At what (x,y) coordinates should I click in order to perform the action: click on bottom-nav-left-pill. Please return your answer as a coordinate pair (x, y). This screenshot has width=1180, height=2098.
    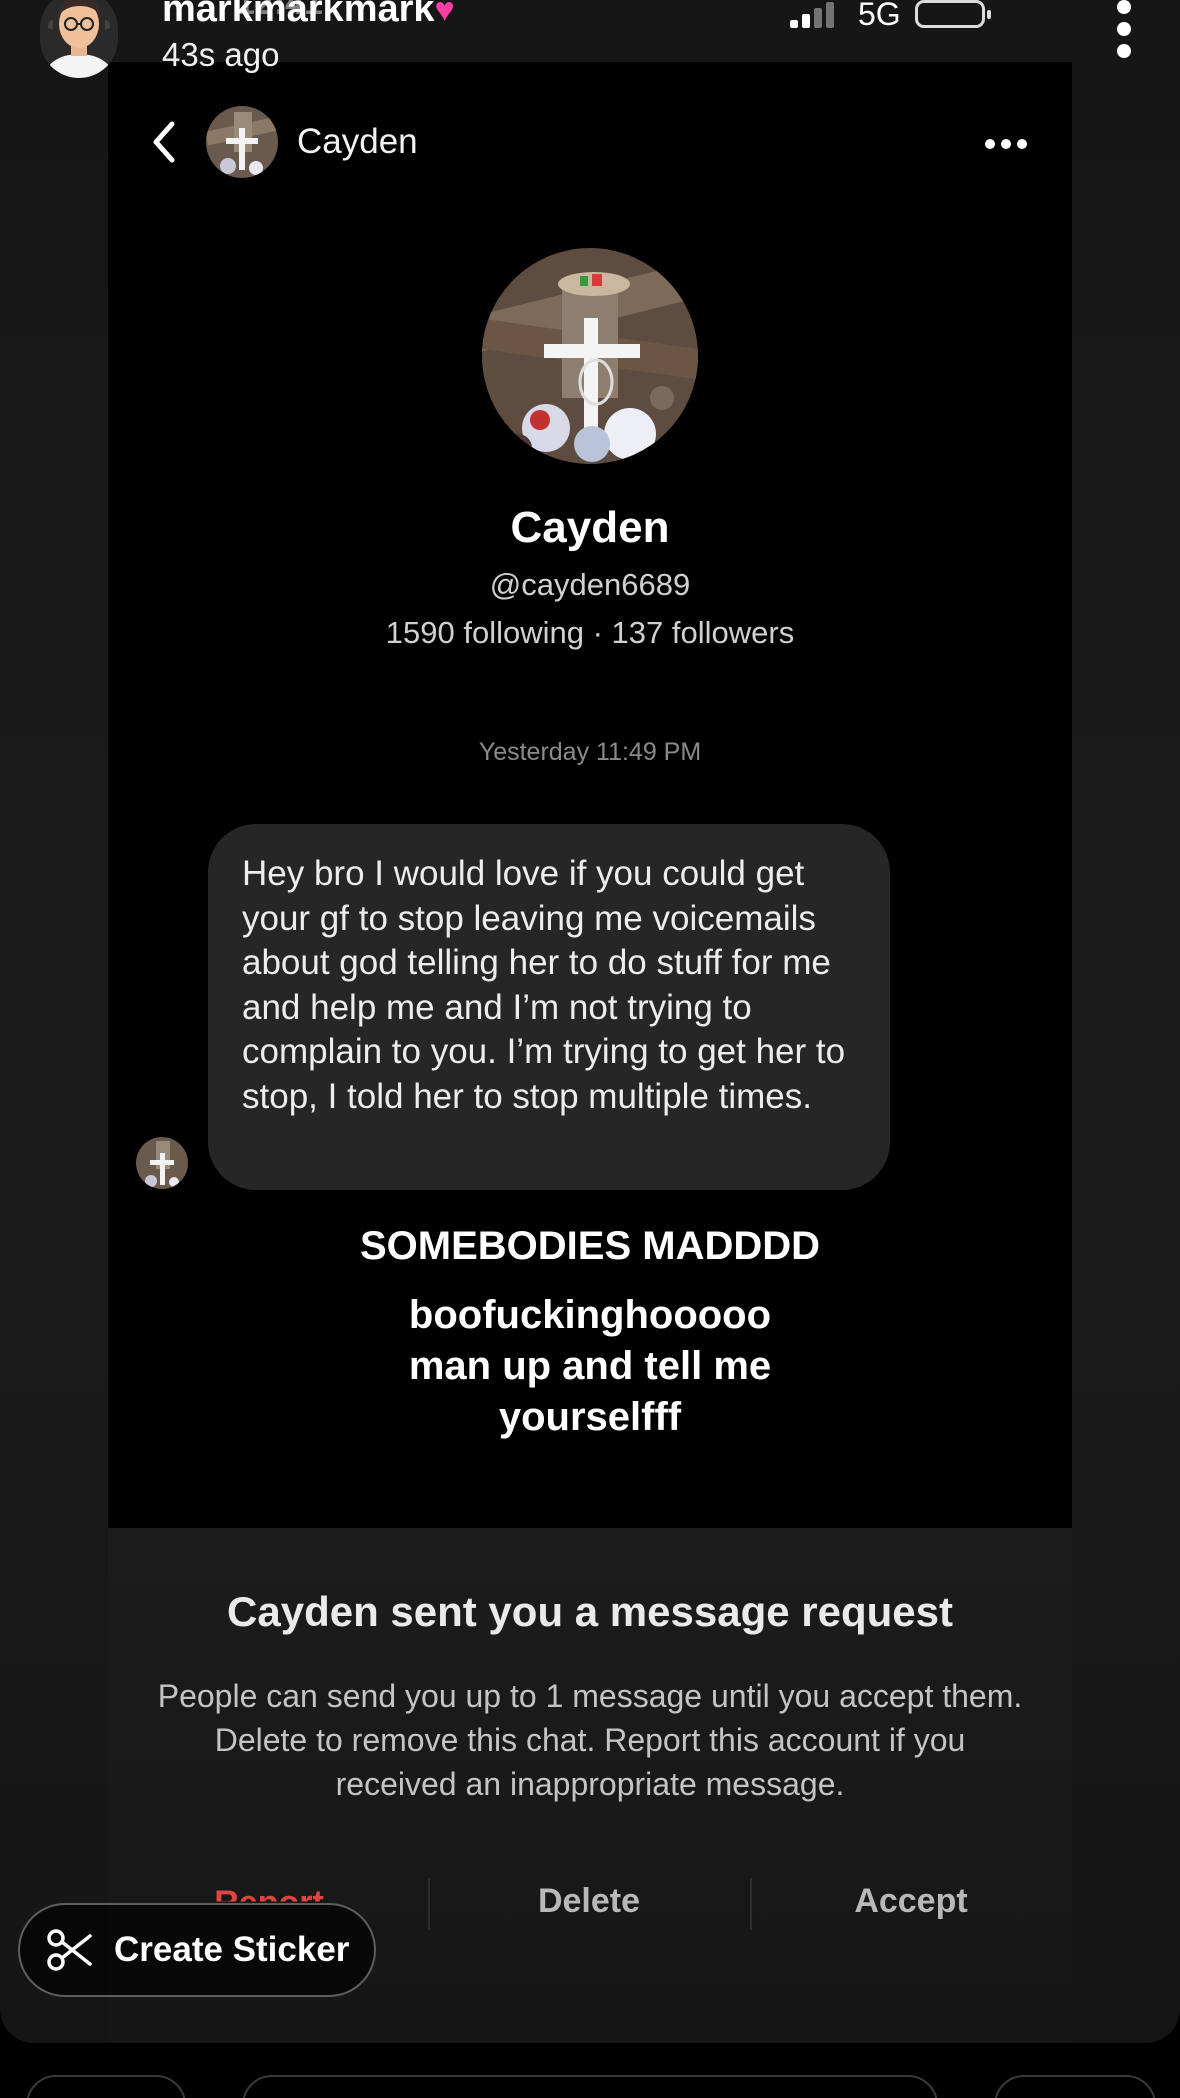
    Looking at the image, I should click on (106, 2086).